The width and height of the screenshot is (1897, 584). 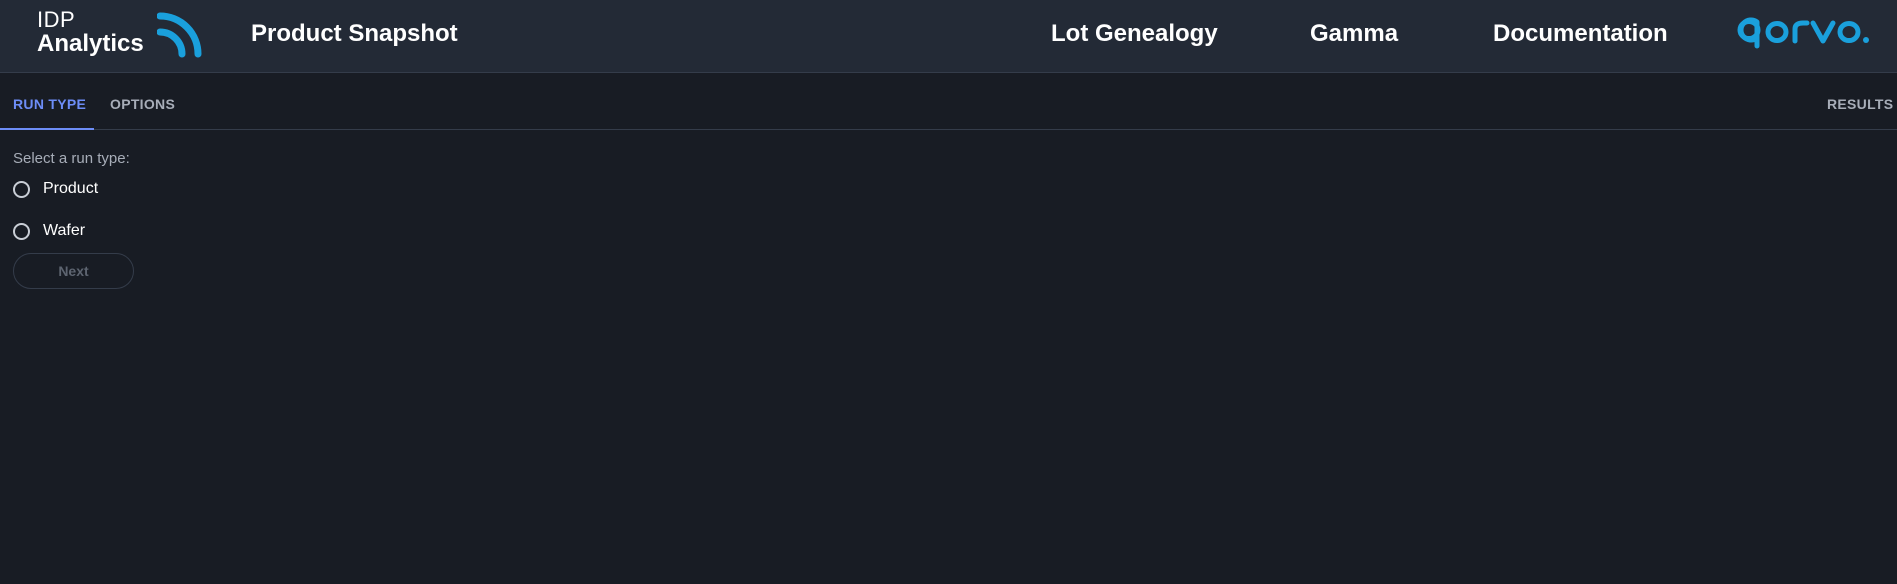 I want to click on next-button: Next, so click(x=73, y=271).